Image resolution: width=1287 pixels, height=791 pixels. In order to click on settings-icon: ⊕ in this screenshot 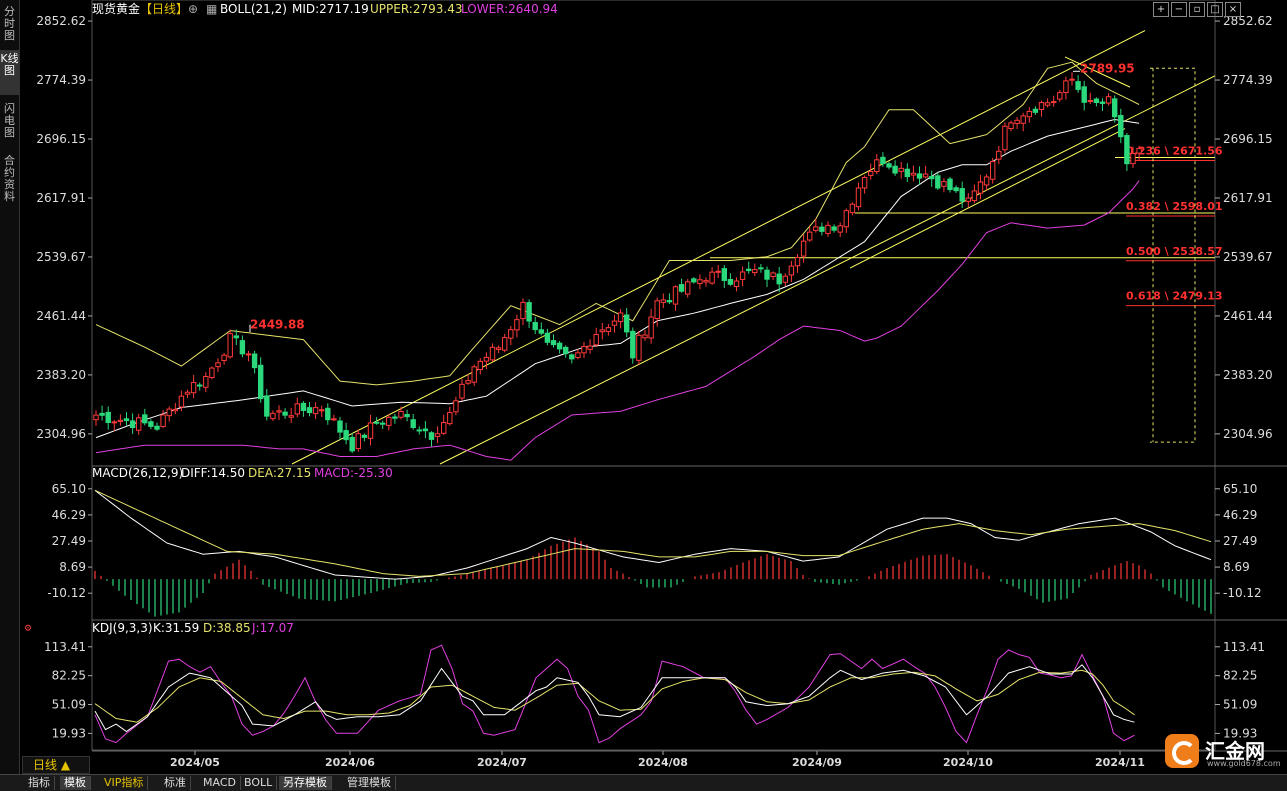, I will do `click(193, 9)`.